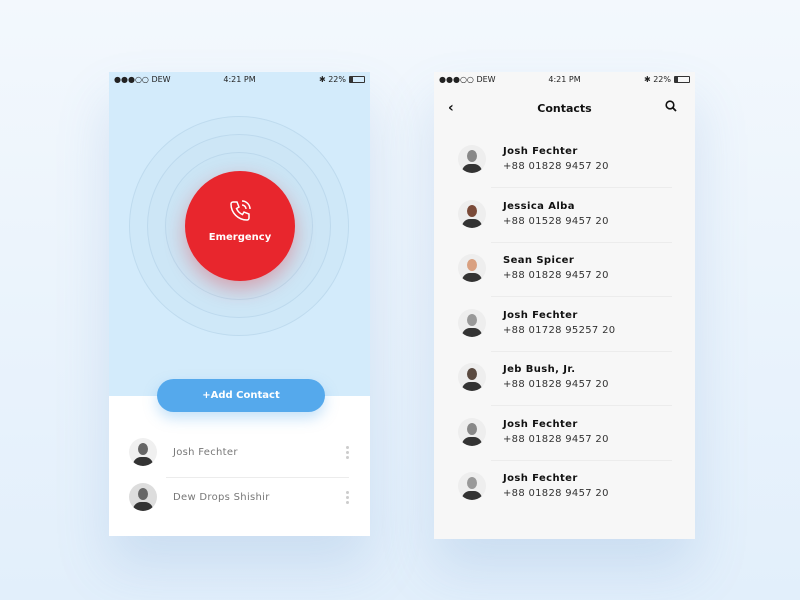 Image resolution: width=800 pixels, height=600 pixels. I want to click on contact-row: Jeb Bush, Jr. +88 01828 9457 20, so click(565, 377).